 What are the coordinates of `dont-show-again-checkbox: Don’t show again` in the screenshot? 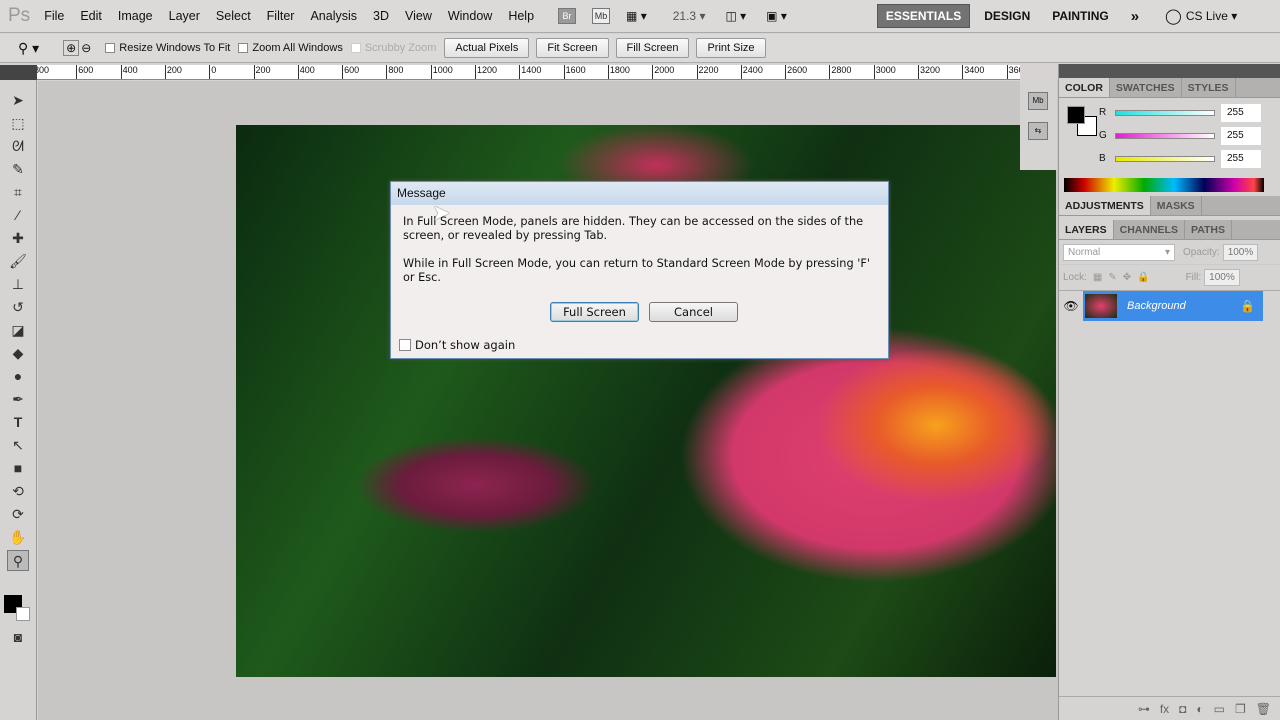 It's located at (457, 345).